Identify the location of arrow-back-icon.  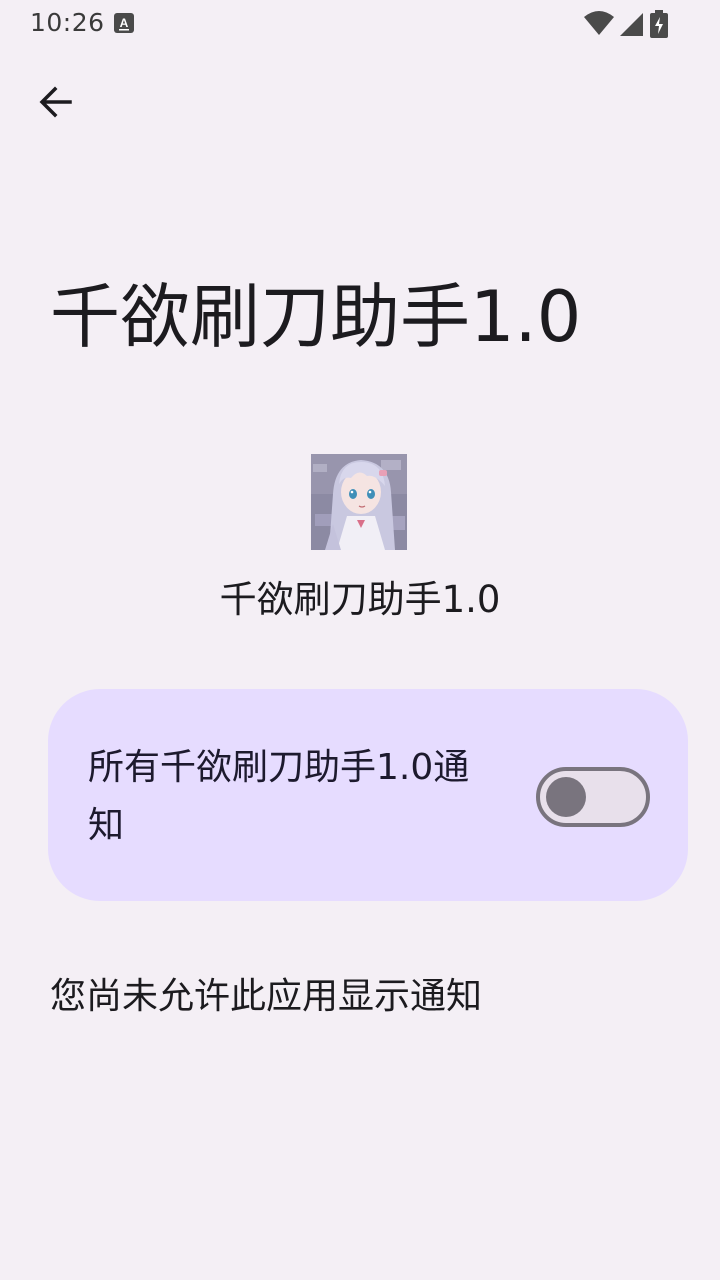
(56, 104).